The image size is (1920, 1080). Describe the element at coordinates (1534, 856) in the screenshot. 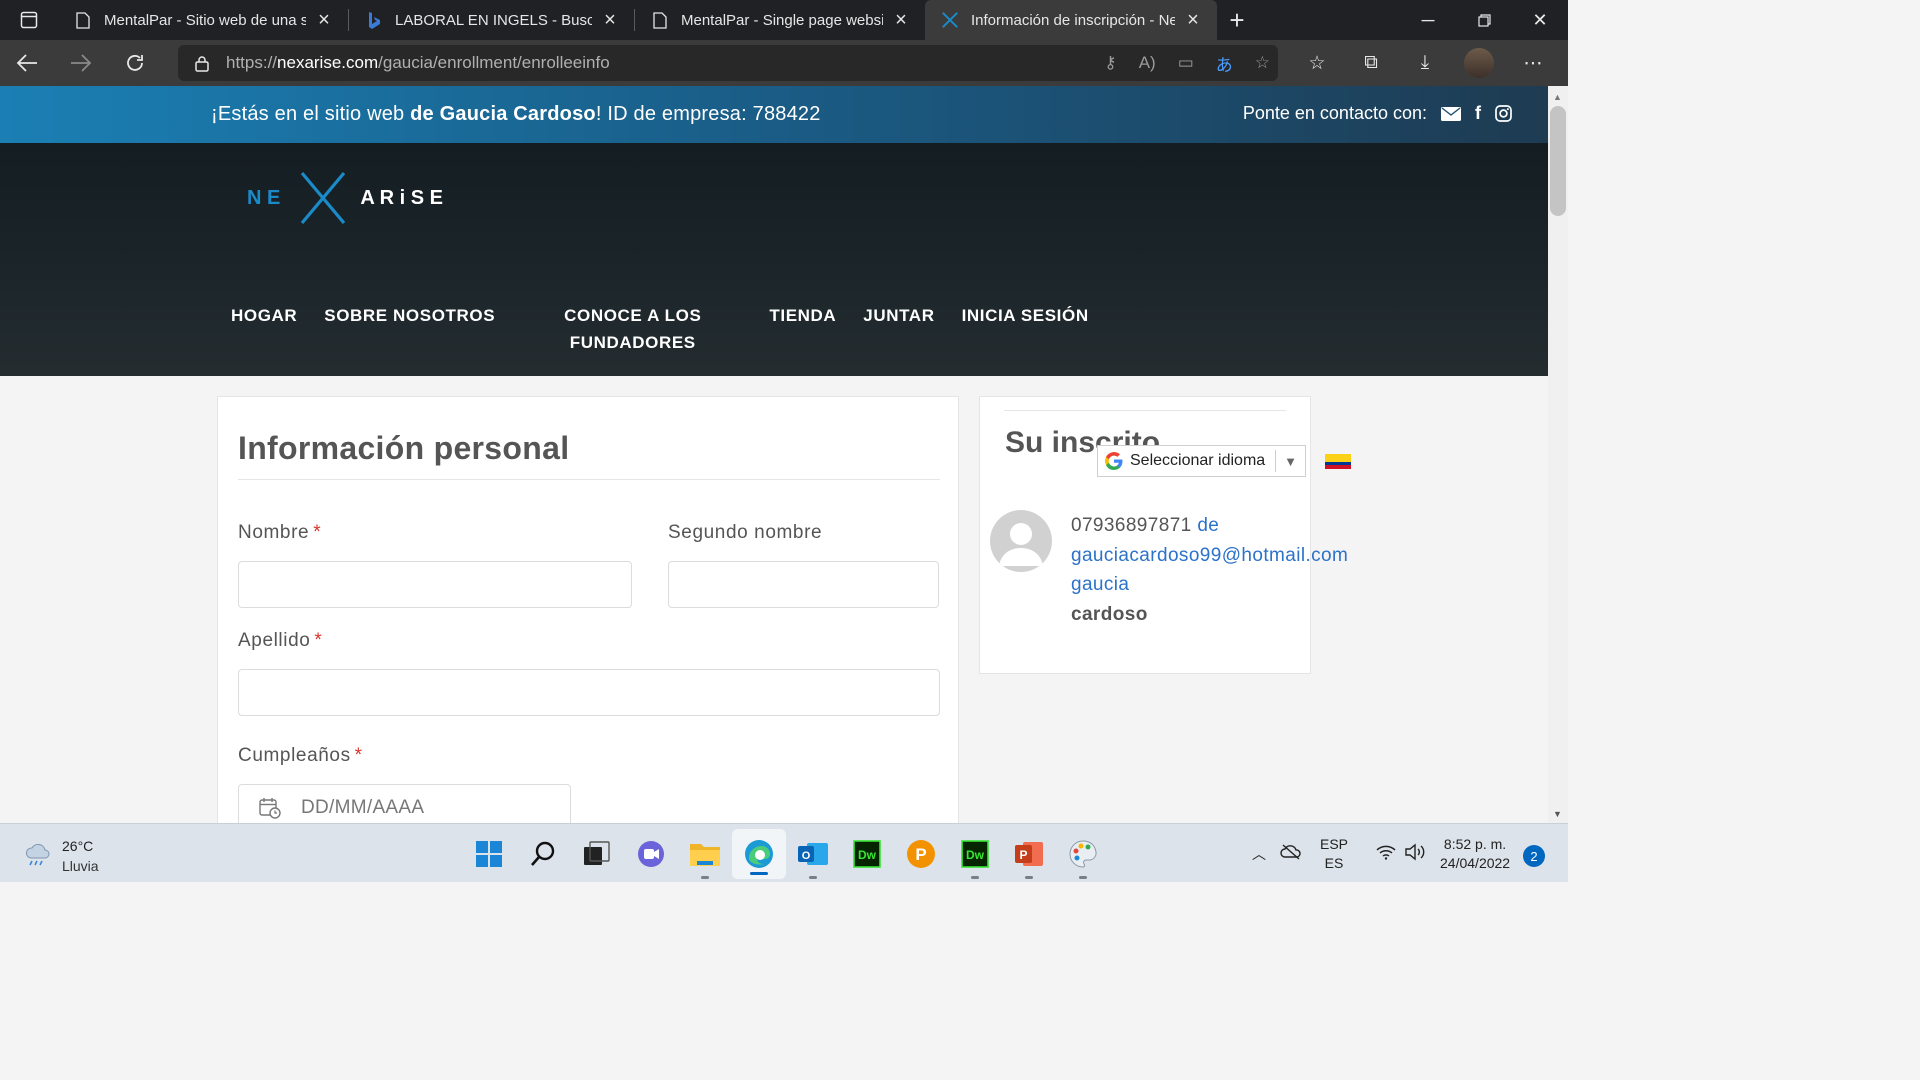

I see `notification-badge: 2` at that location.